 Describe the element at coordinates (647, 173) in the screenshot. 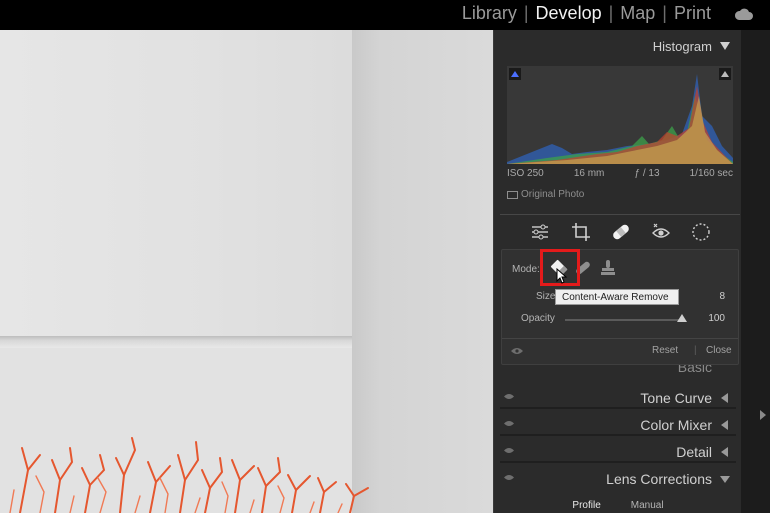

I see `aperture-value: ƒ / 13` at that location.